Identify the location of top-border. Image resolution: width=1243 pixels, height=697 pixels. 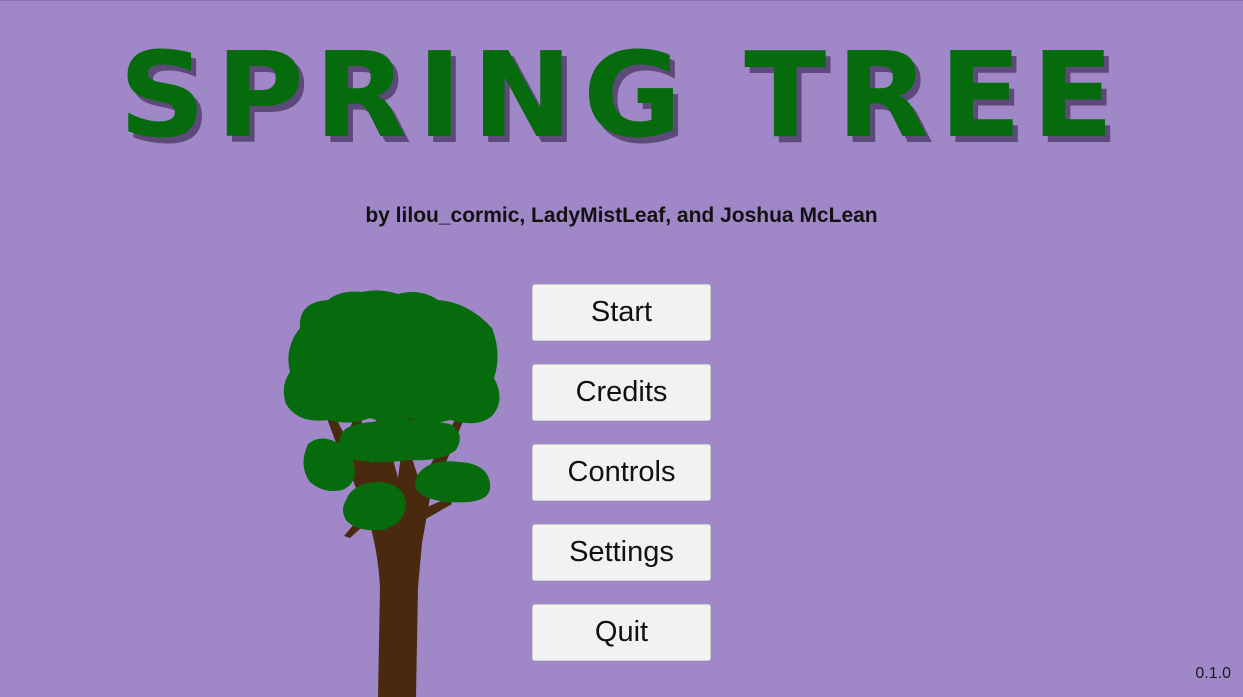
(621, 0).